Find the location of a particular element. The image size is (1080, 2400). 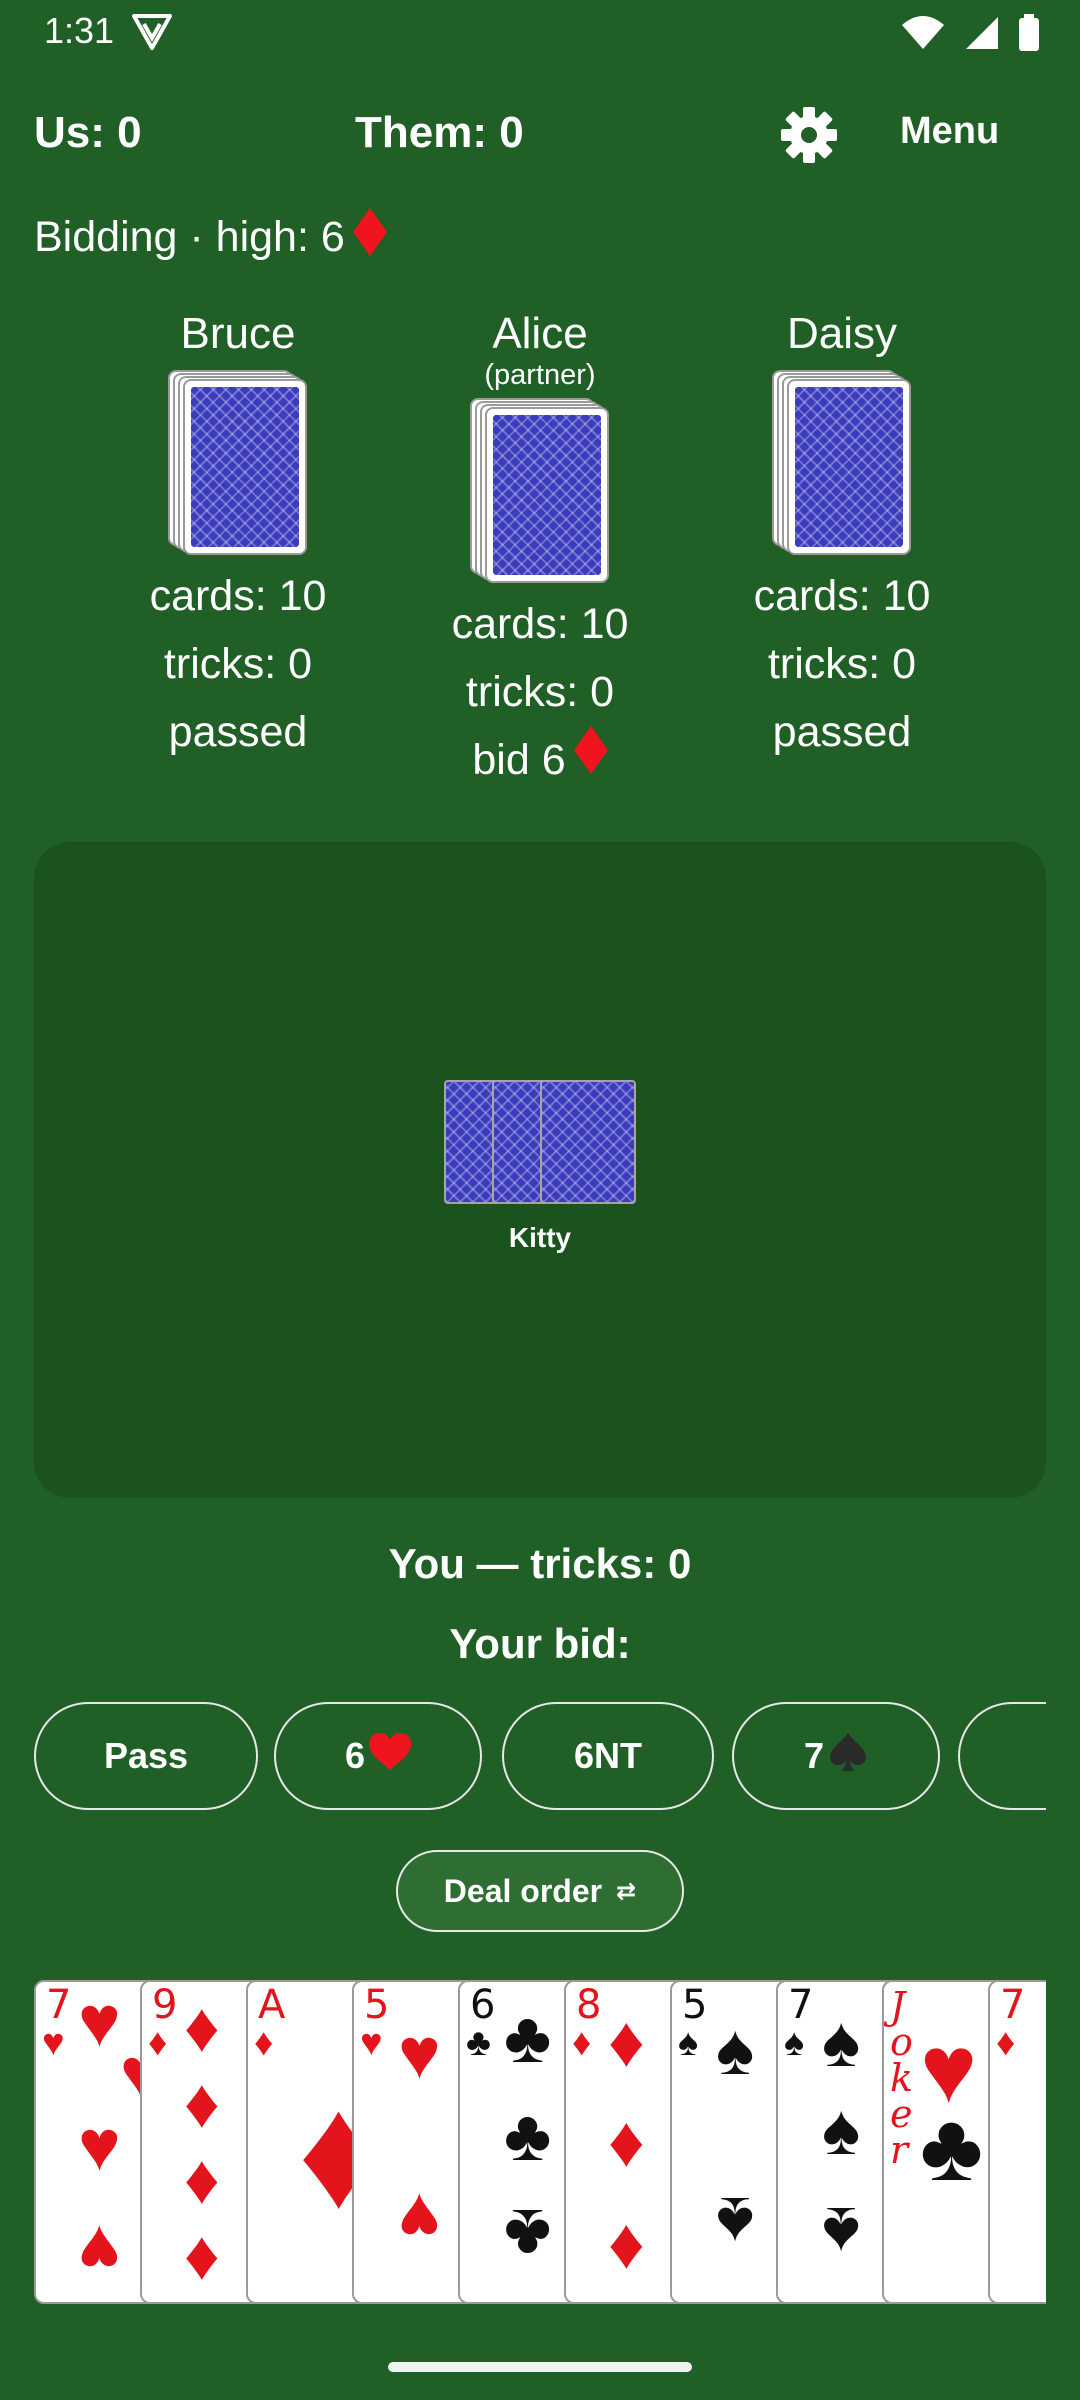

player-status: bid 6 is located at coordinates (519, 760).